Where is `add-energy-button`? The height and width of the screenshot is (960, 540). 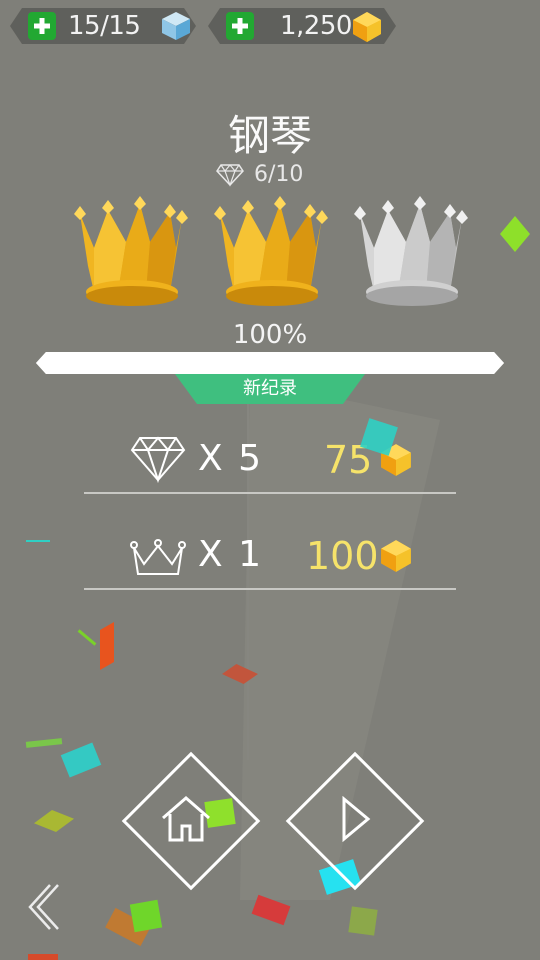 add-energy-button is located at coordinates (42, 26).